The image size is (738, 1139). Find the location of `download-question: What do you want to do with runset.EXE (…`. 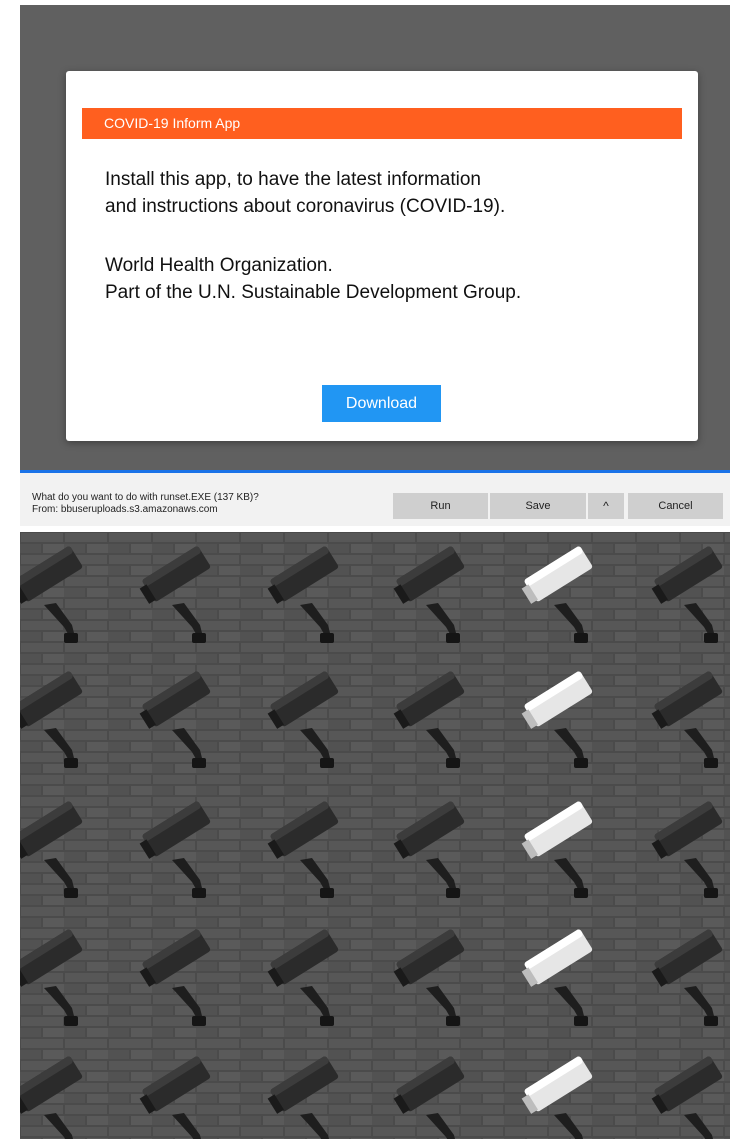

download-question: What do you want to do with runset.EXE (… is located at coordinates (145, 497).